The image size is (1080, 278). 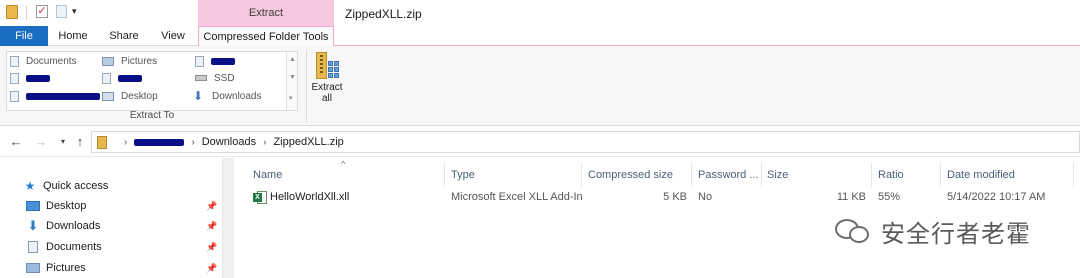 I want to click on address-bar: › › Downloads › ZippedXLL.zip, so click(x=585, y=142).